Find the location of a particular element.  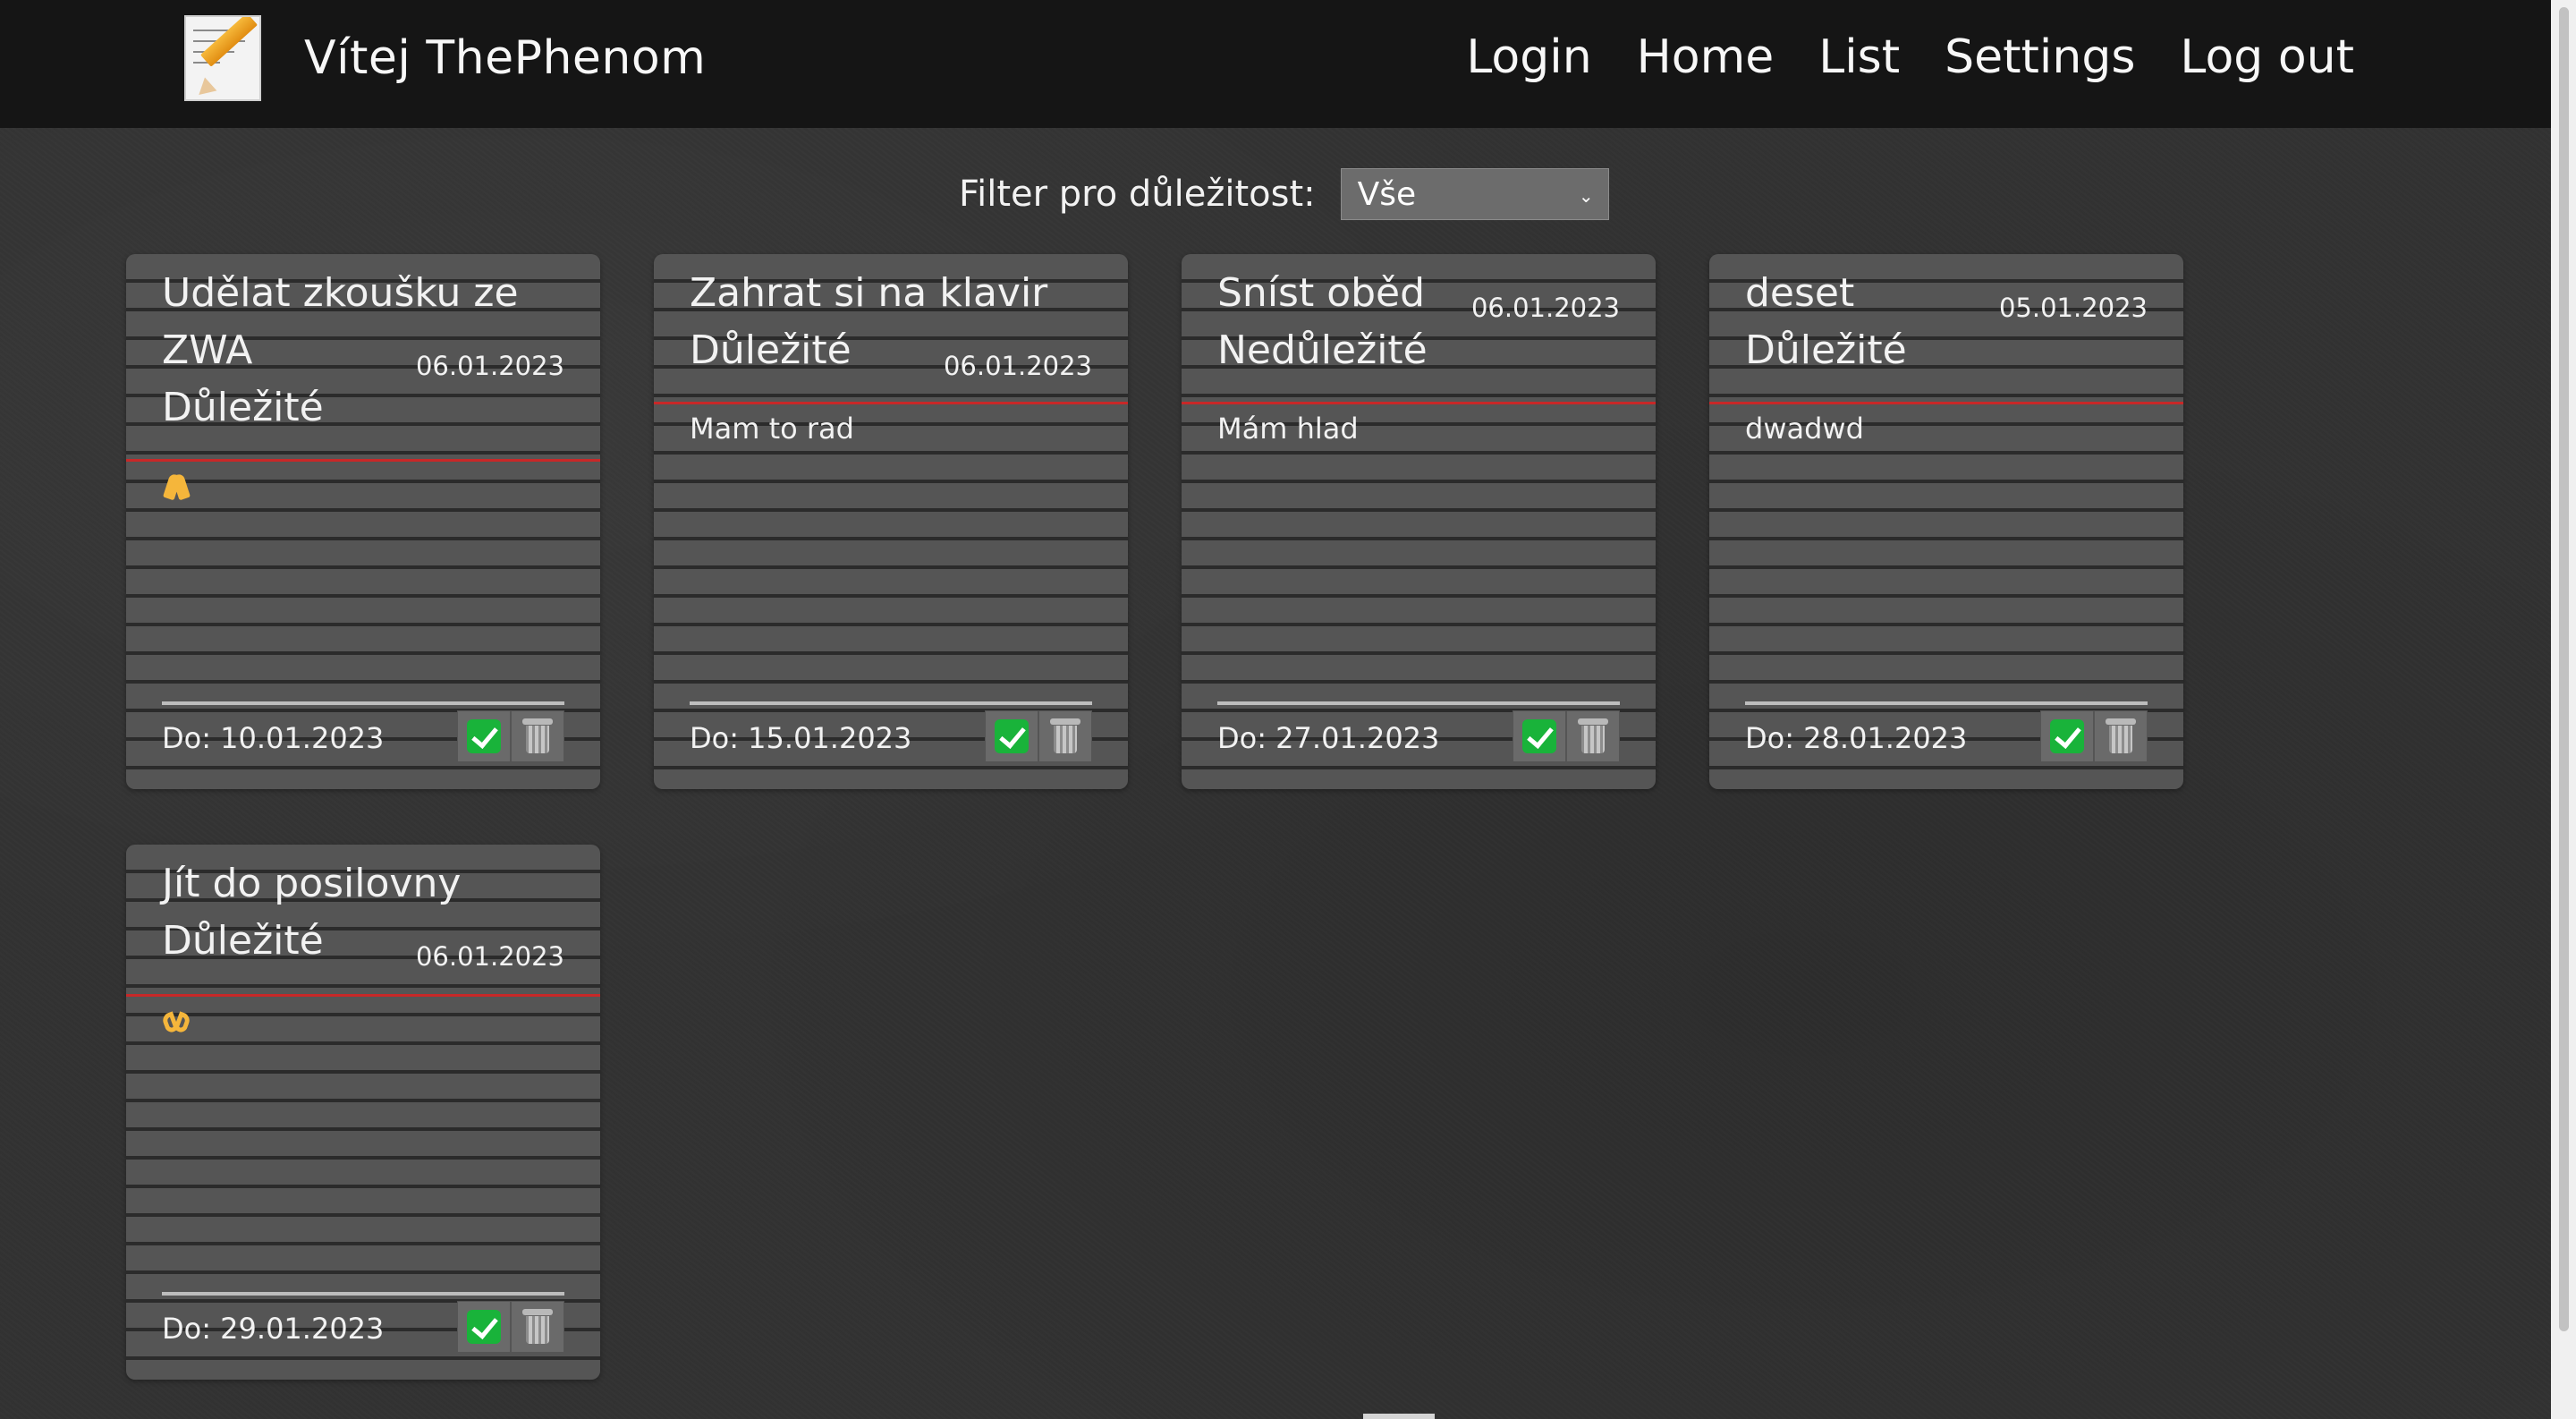

card-text: Mám hlad is located at coordinates (1288, 429).